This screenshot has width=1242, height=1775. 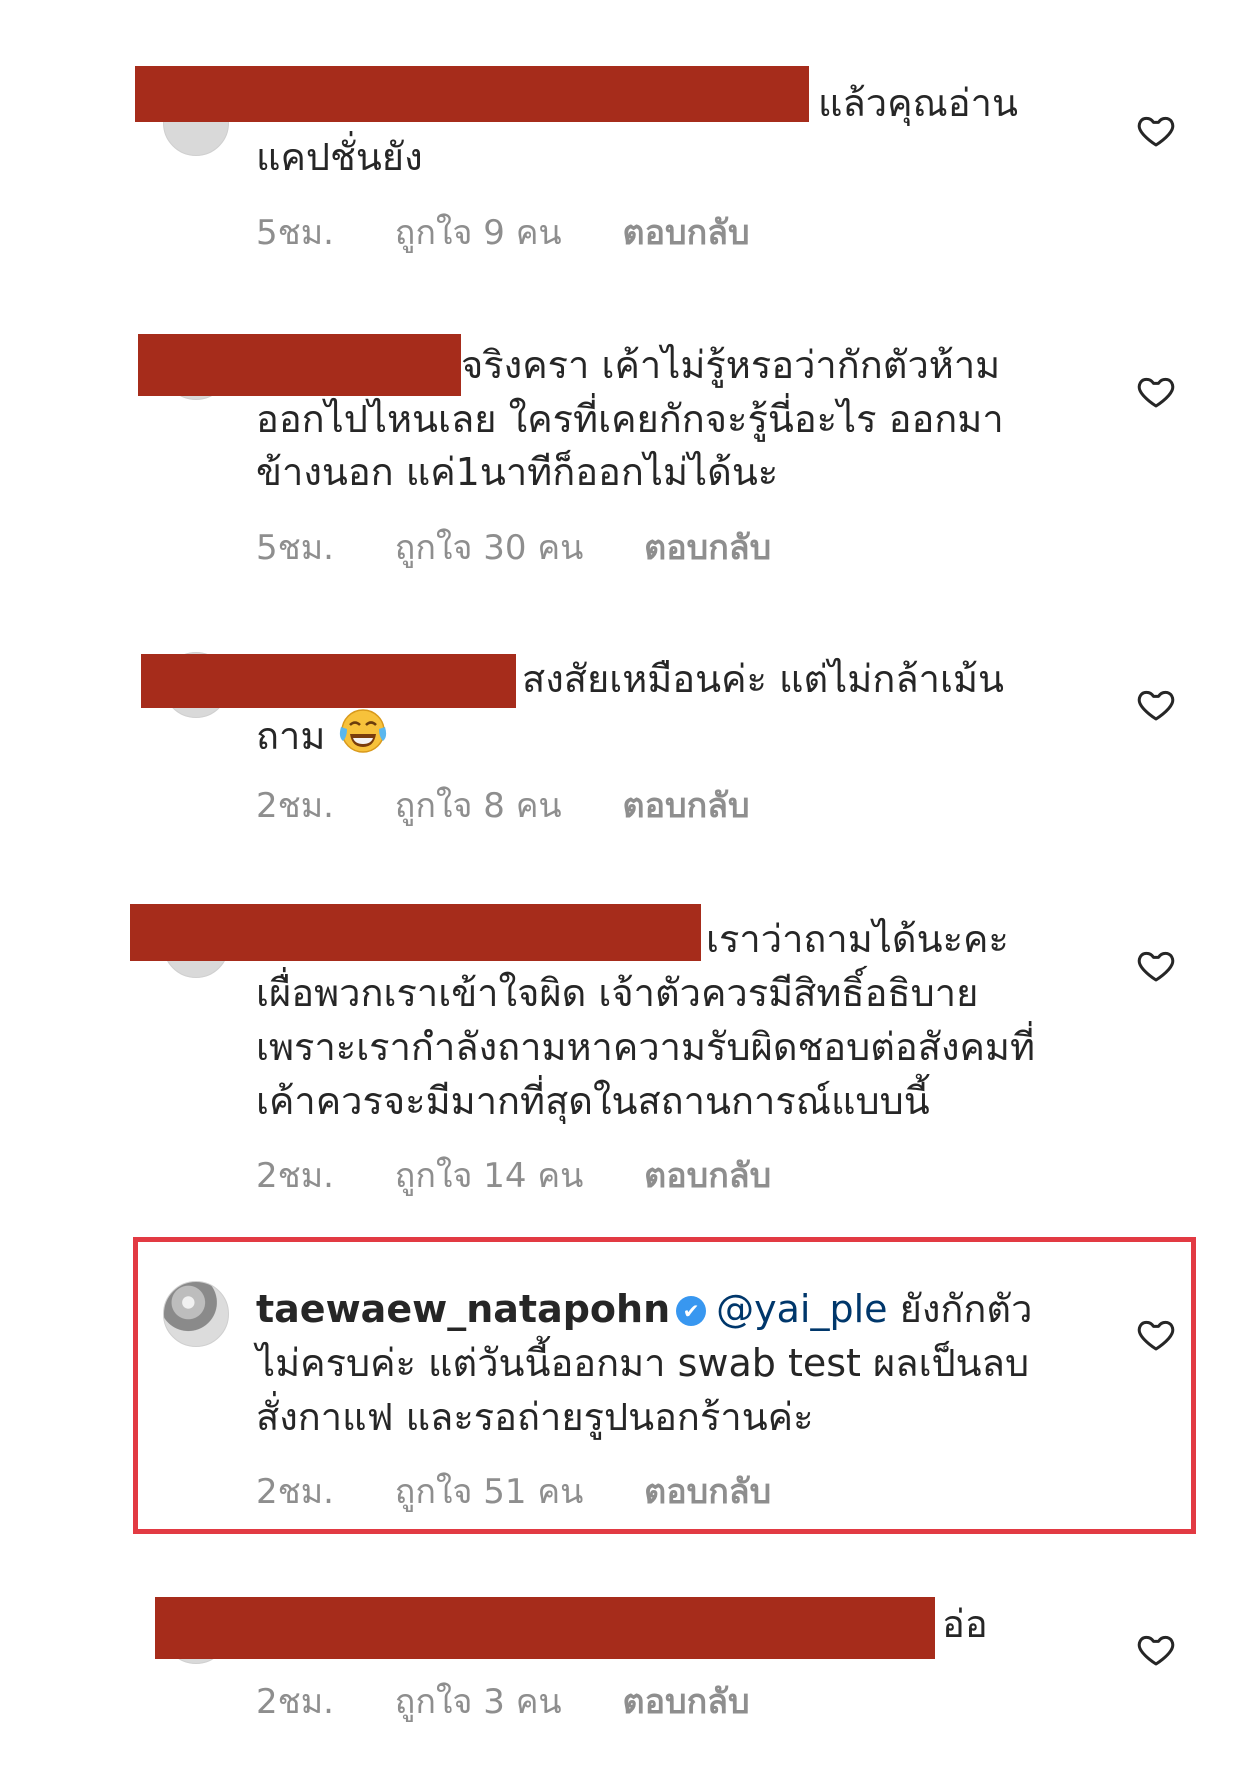 What do you see at coordinates (478, 1702) in the screenshot?
I see `likes-count: ถูกใจ 3 คน` at bounding box center [478, 1702].